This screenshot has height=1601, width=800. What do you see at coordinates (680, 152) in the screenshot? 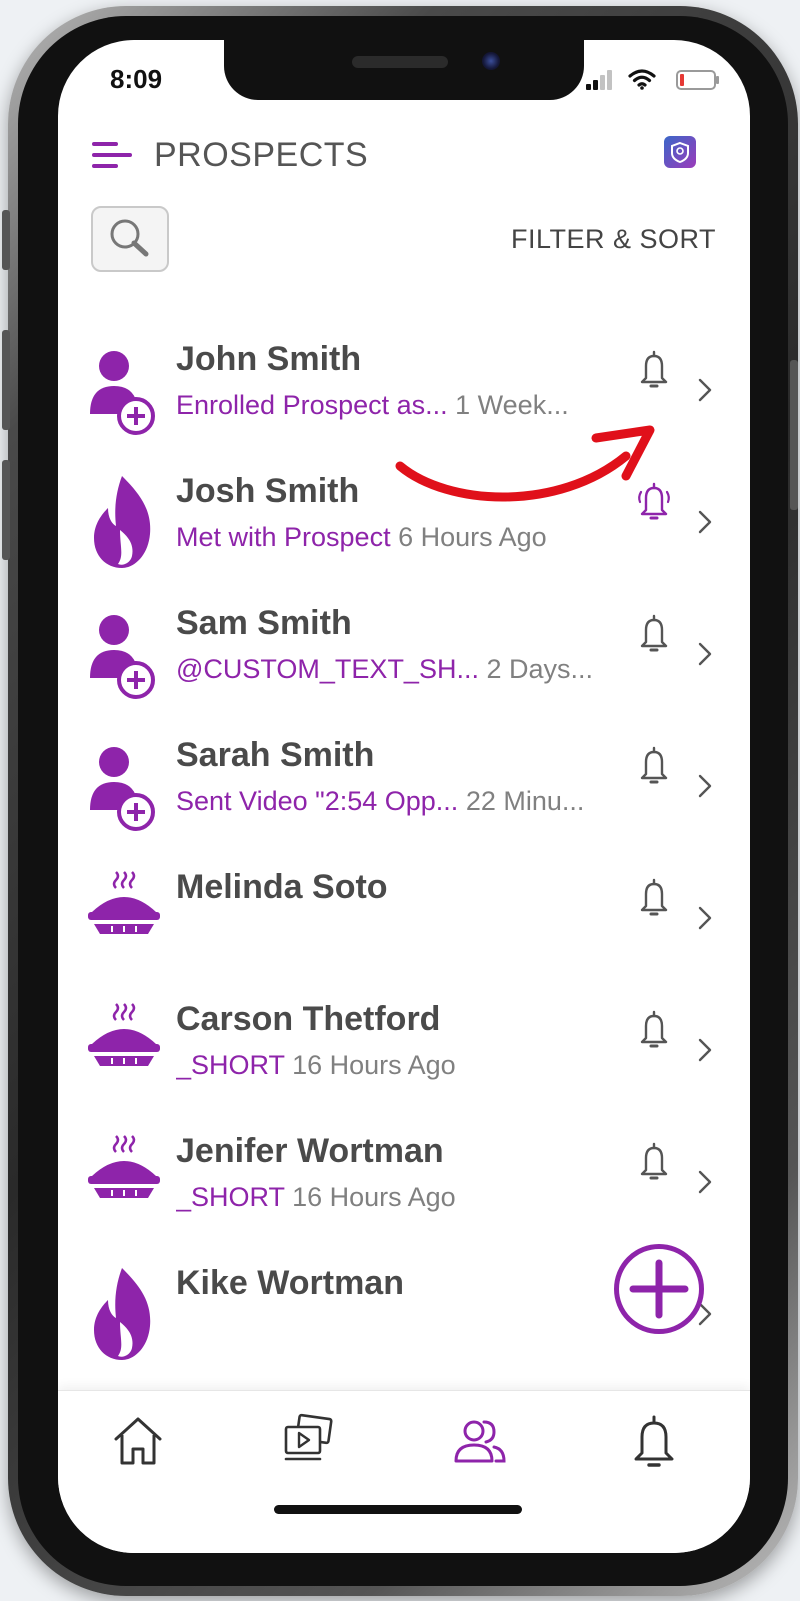
I see `app-badge-icon` at bounding box center [680, 152].